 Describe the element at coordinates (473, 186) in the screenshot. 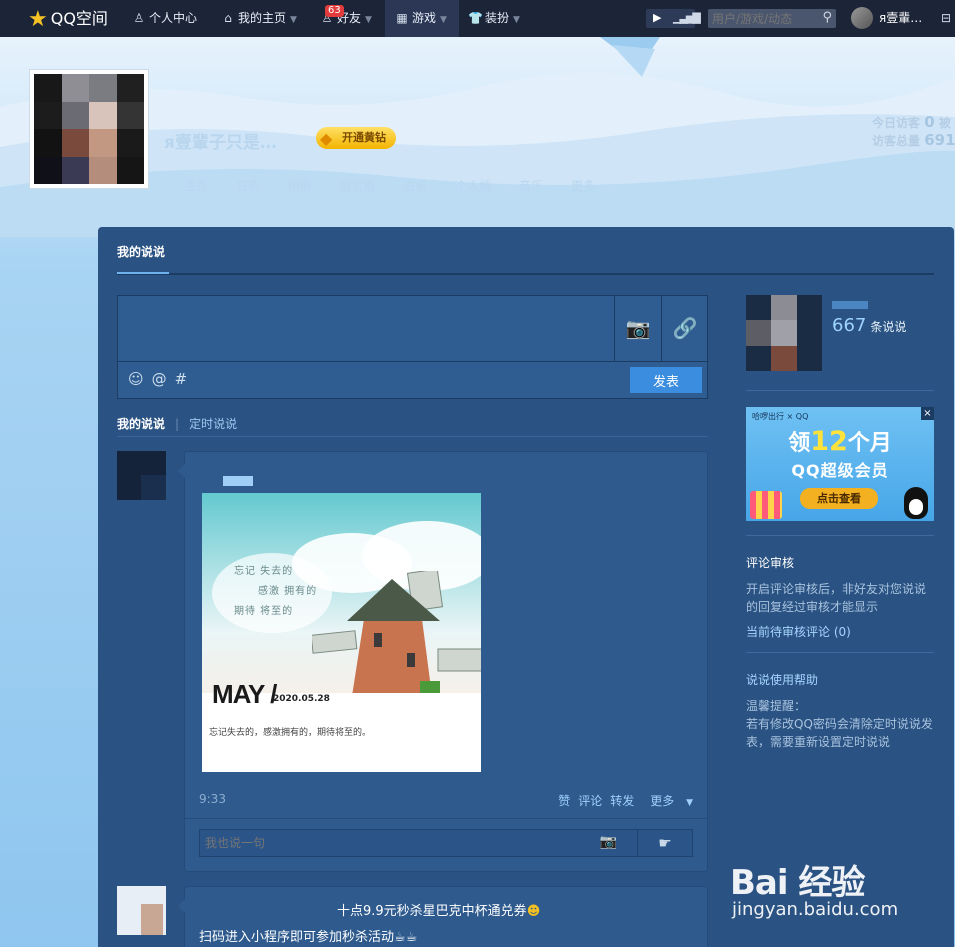

I see `tab-profile: 个人档` at that location.